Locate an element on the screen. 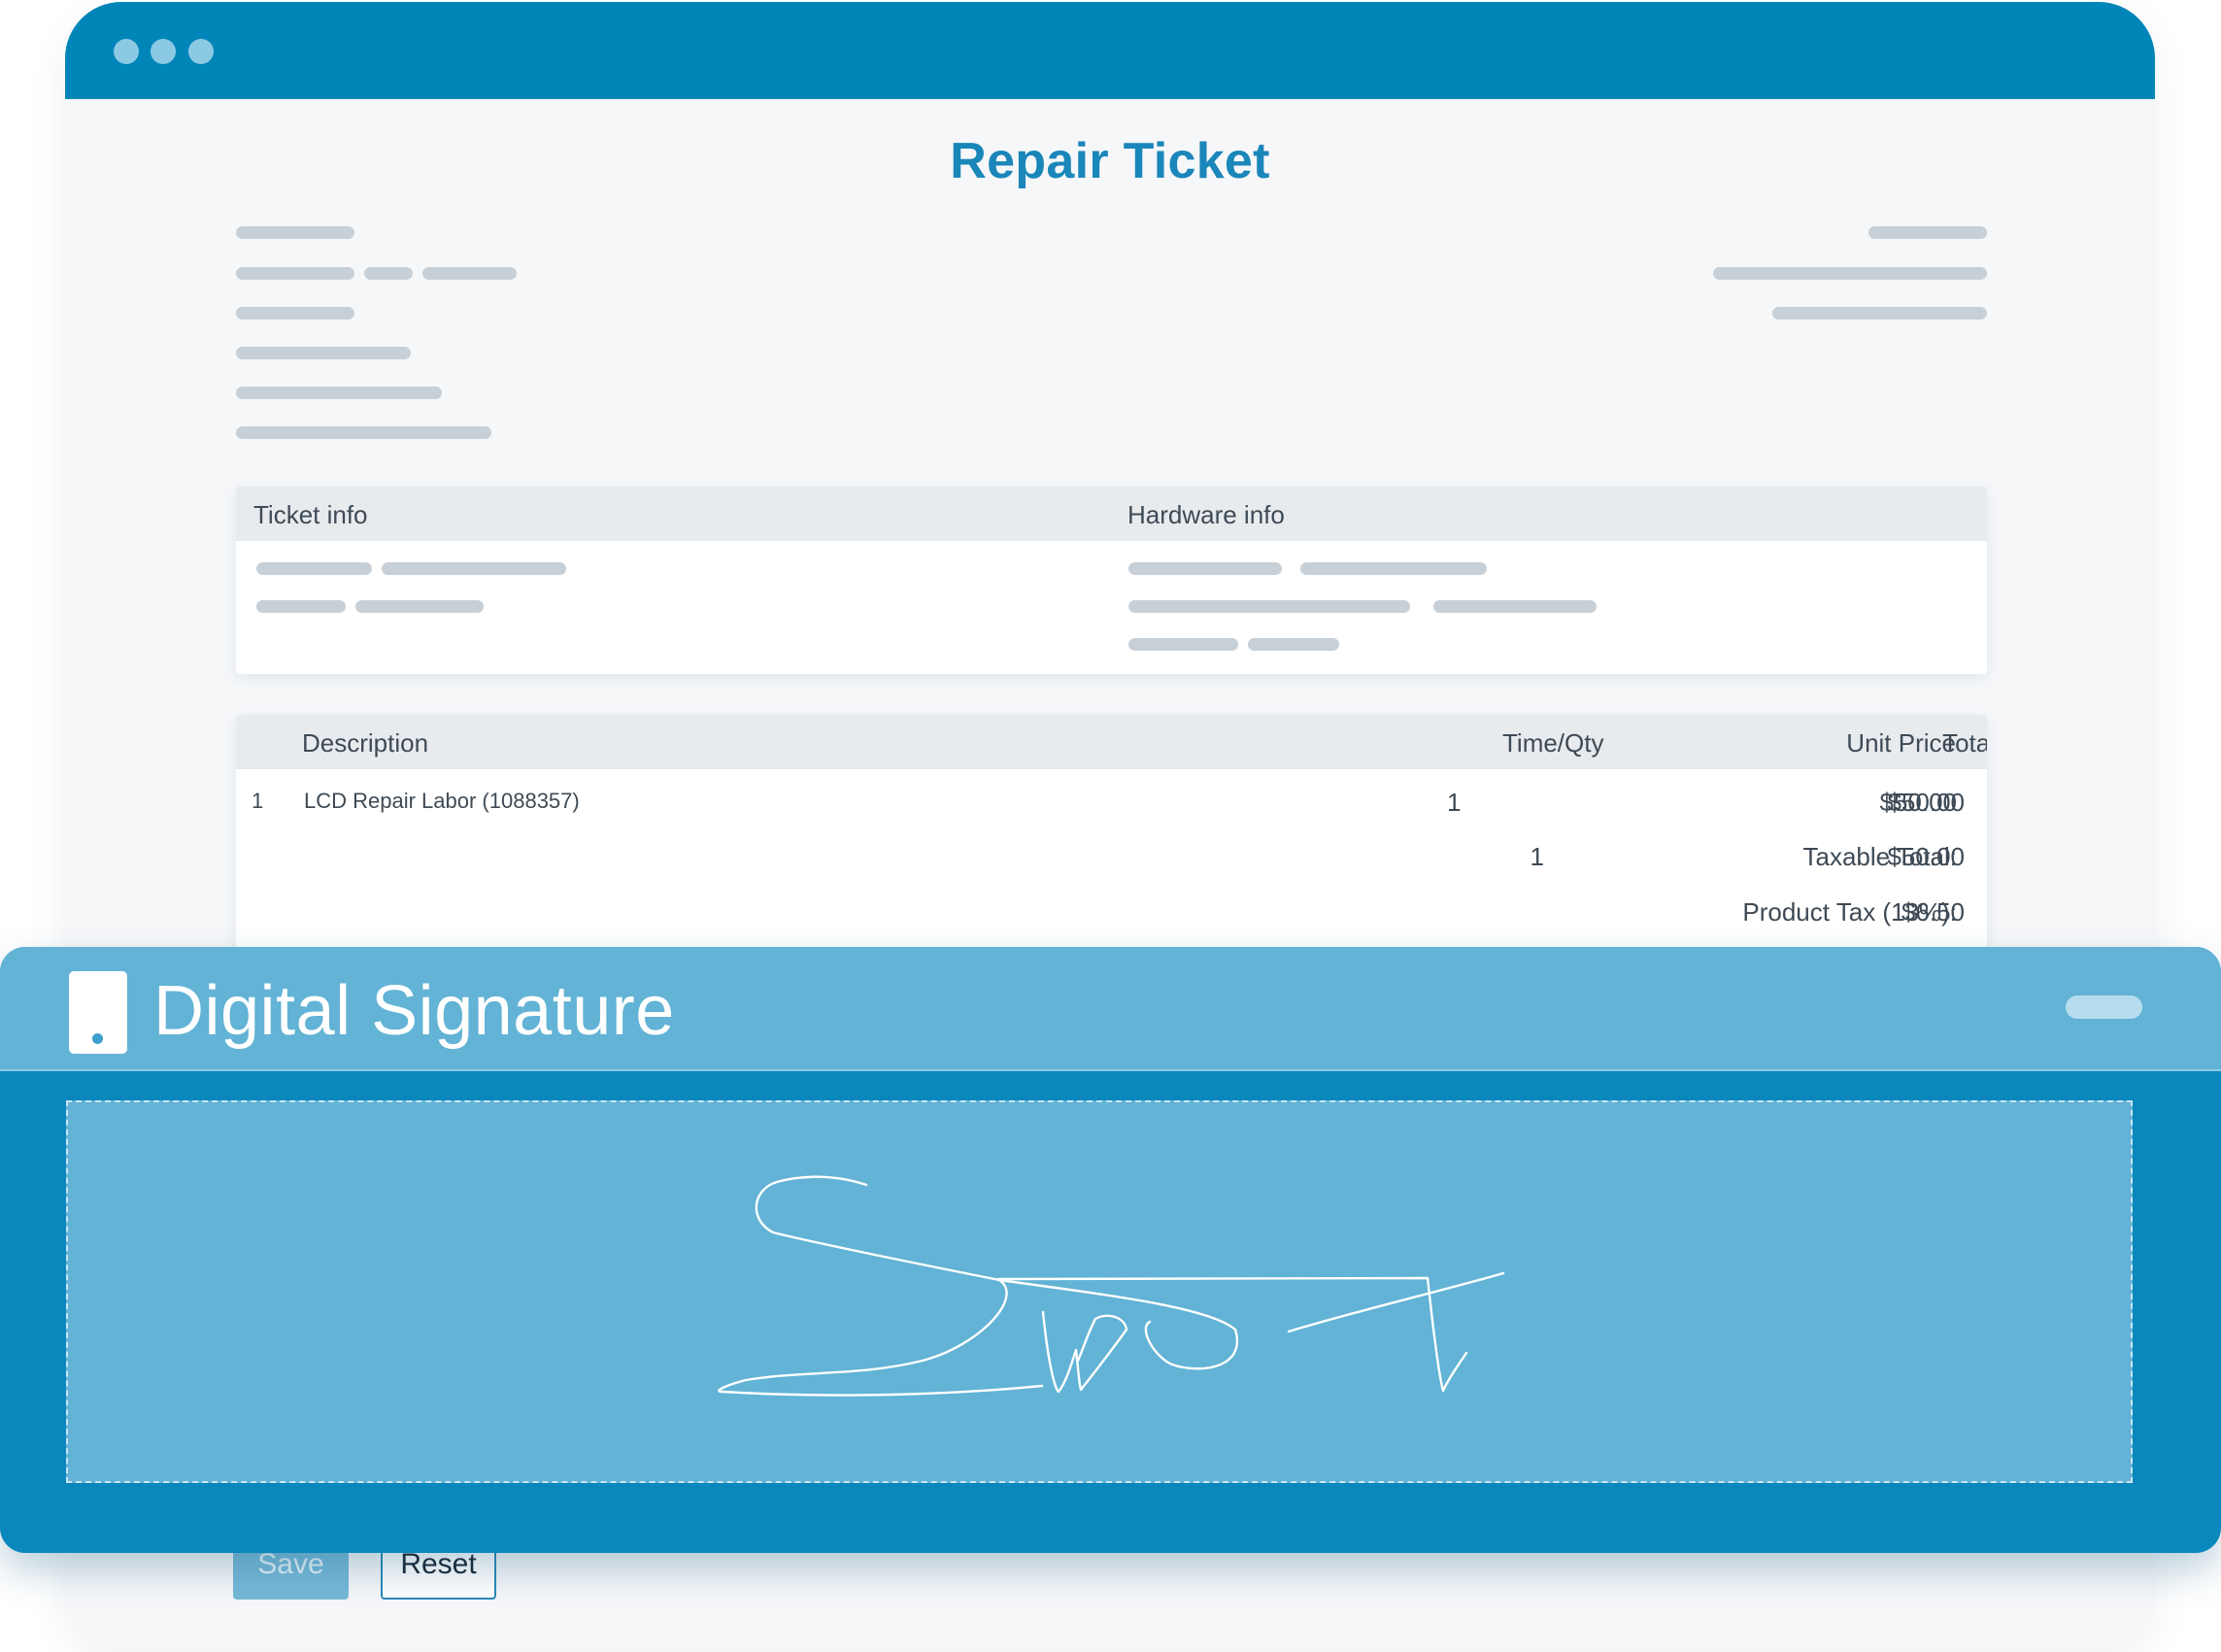 This screenshot has width=2221, height=1652. row-qty: 1 is located at coordinates (1454, 802).